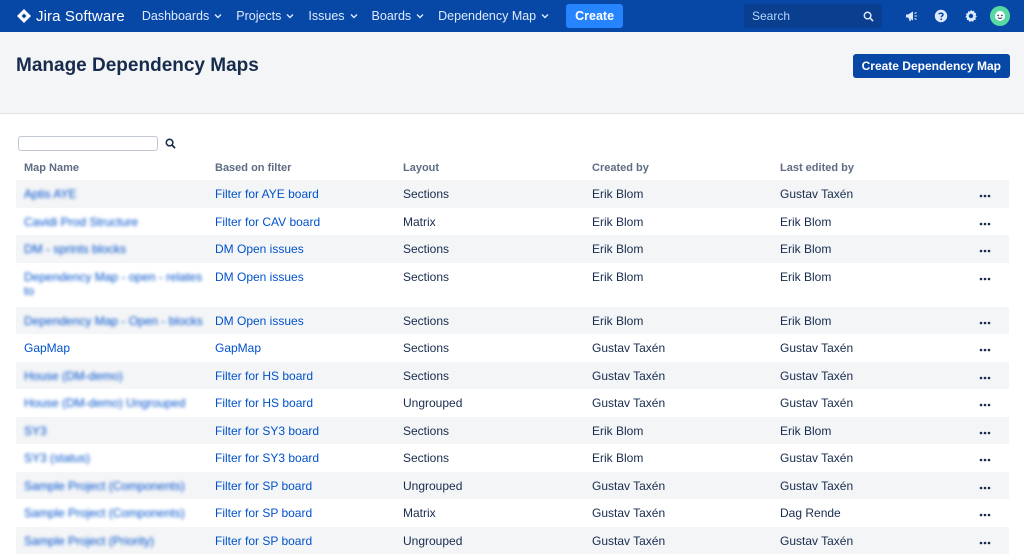  I want to click on global-search-input, so click(807, 16).